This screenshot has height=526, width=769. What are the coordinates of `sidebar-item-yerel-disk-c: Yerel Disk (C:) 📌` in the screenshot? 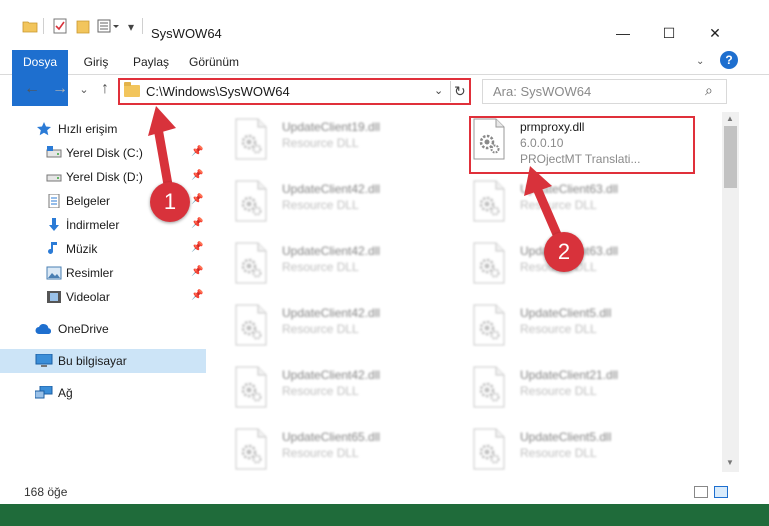 It's located at (103, 153).